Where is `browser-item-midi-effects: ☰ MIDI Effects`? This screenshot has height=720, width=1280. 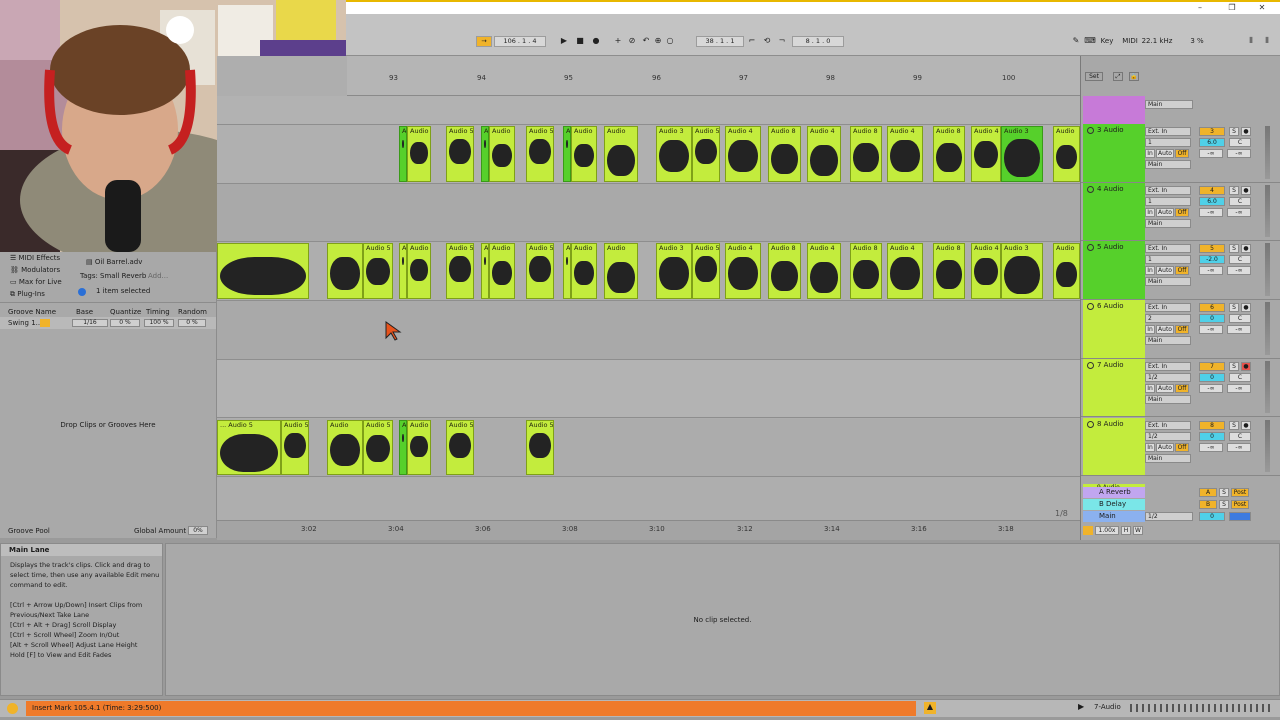 browser-item-midi-effects: ☰ MIDI Effects is located at coordinates (35, 258).